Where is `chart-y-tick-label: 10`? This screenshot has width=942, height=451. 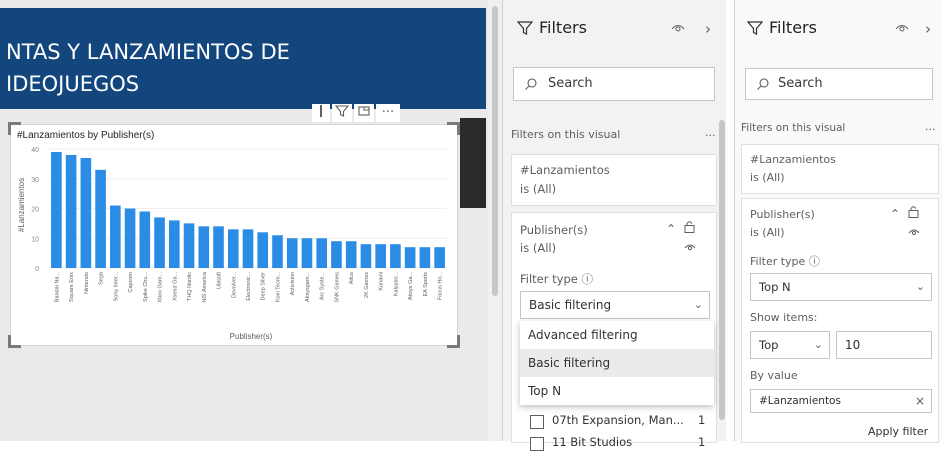
chart-y-tick-label: 10 is located at coordinates (35, 239).